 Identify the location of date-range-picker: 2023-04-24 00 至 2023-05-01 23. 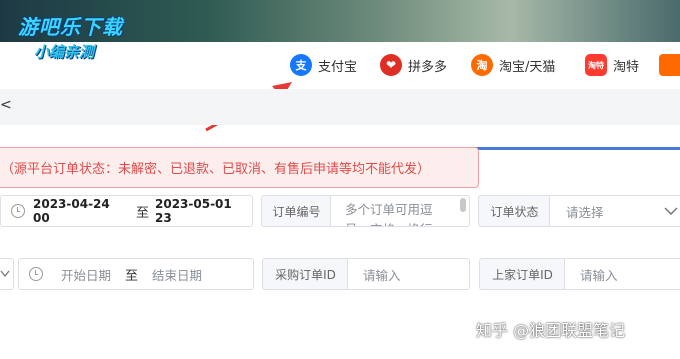
(126, 211).